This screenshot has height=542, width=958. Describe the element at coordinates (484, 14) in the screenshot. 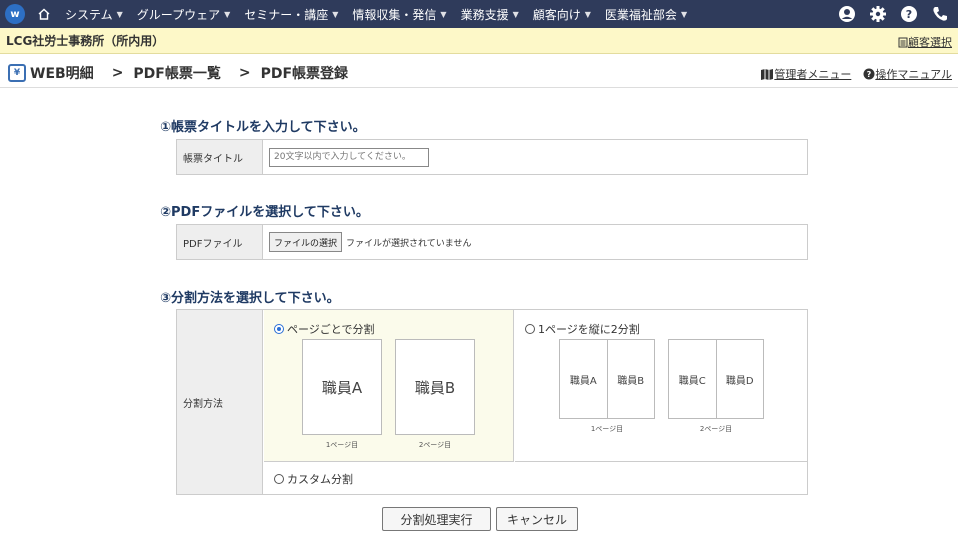

I see `menu-label: 業務支援` at that location.